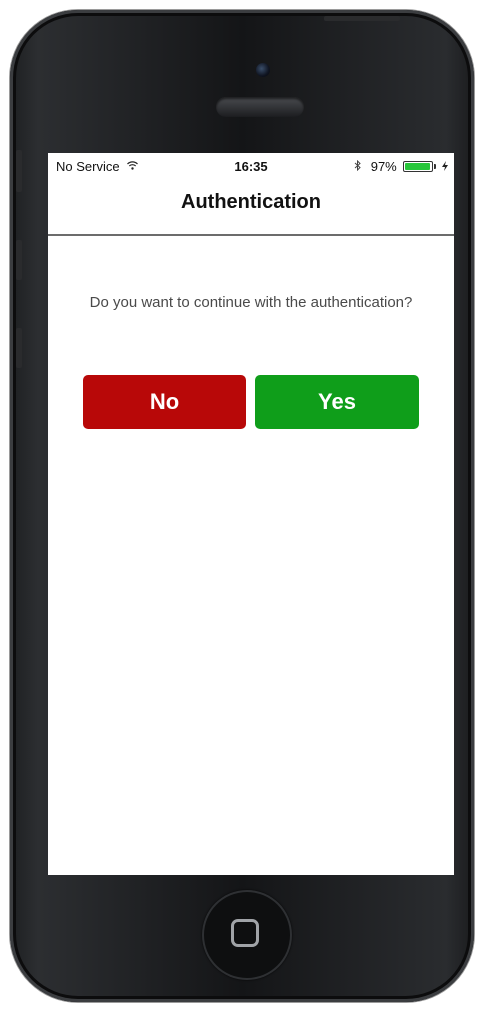  I want to click on front-camera, so click(263, 70).